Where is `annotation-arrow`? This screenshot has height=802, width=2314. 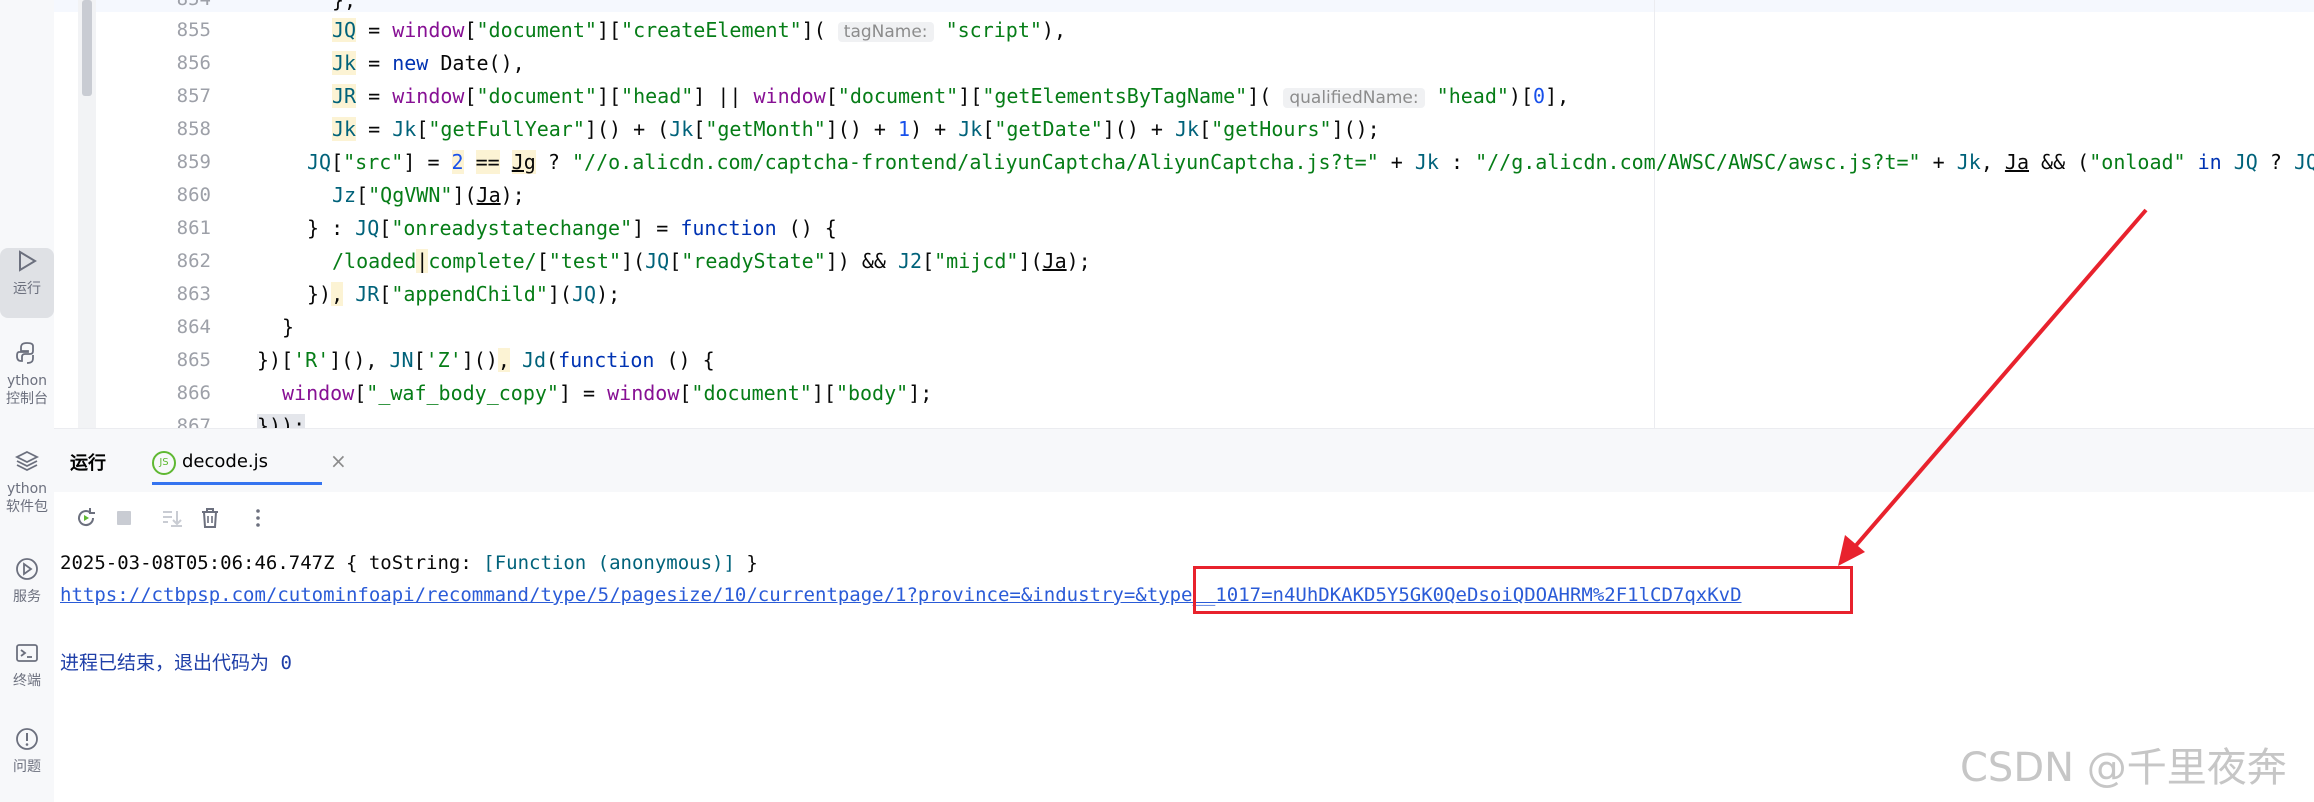
annotation-arrow is located at coordinates (1993, 387).